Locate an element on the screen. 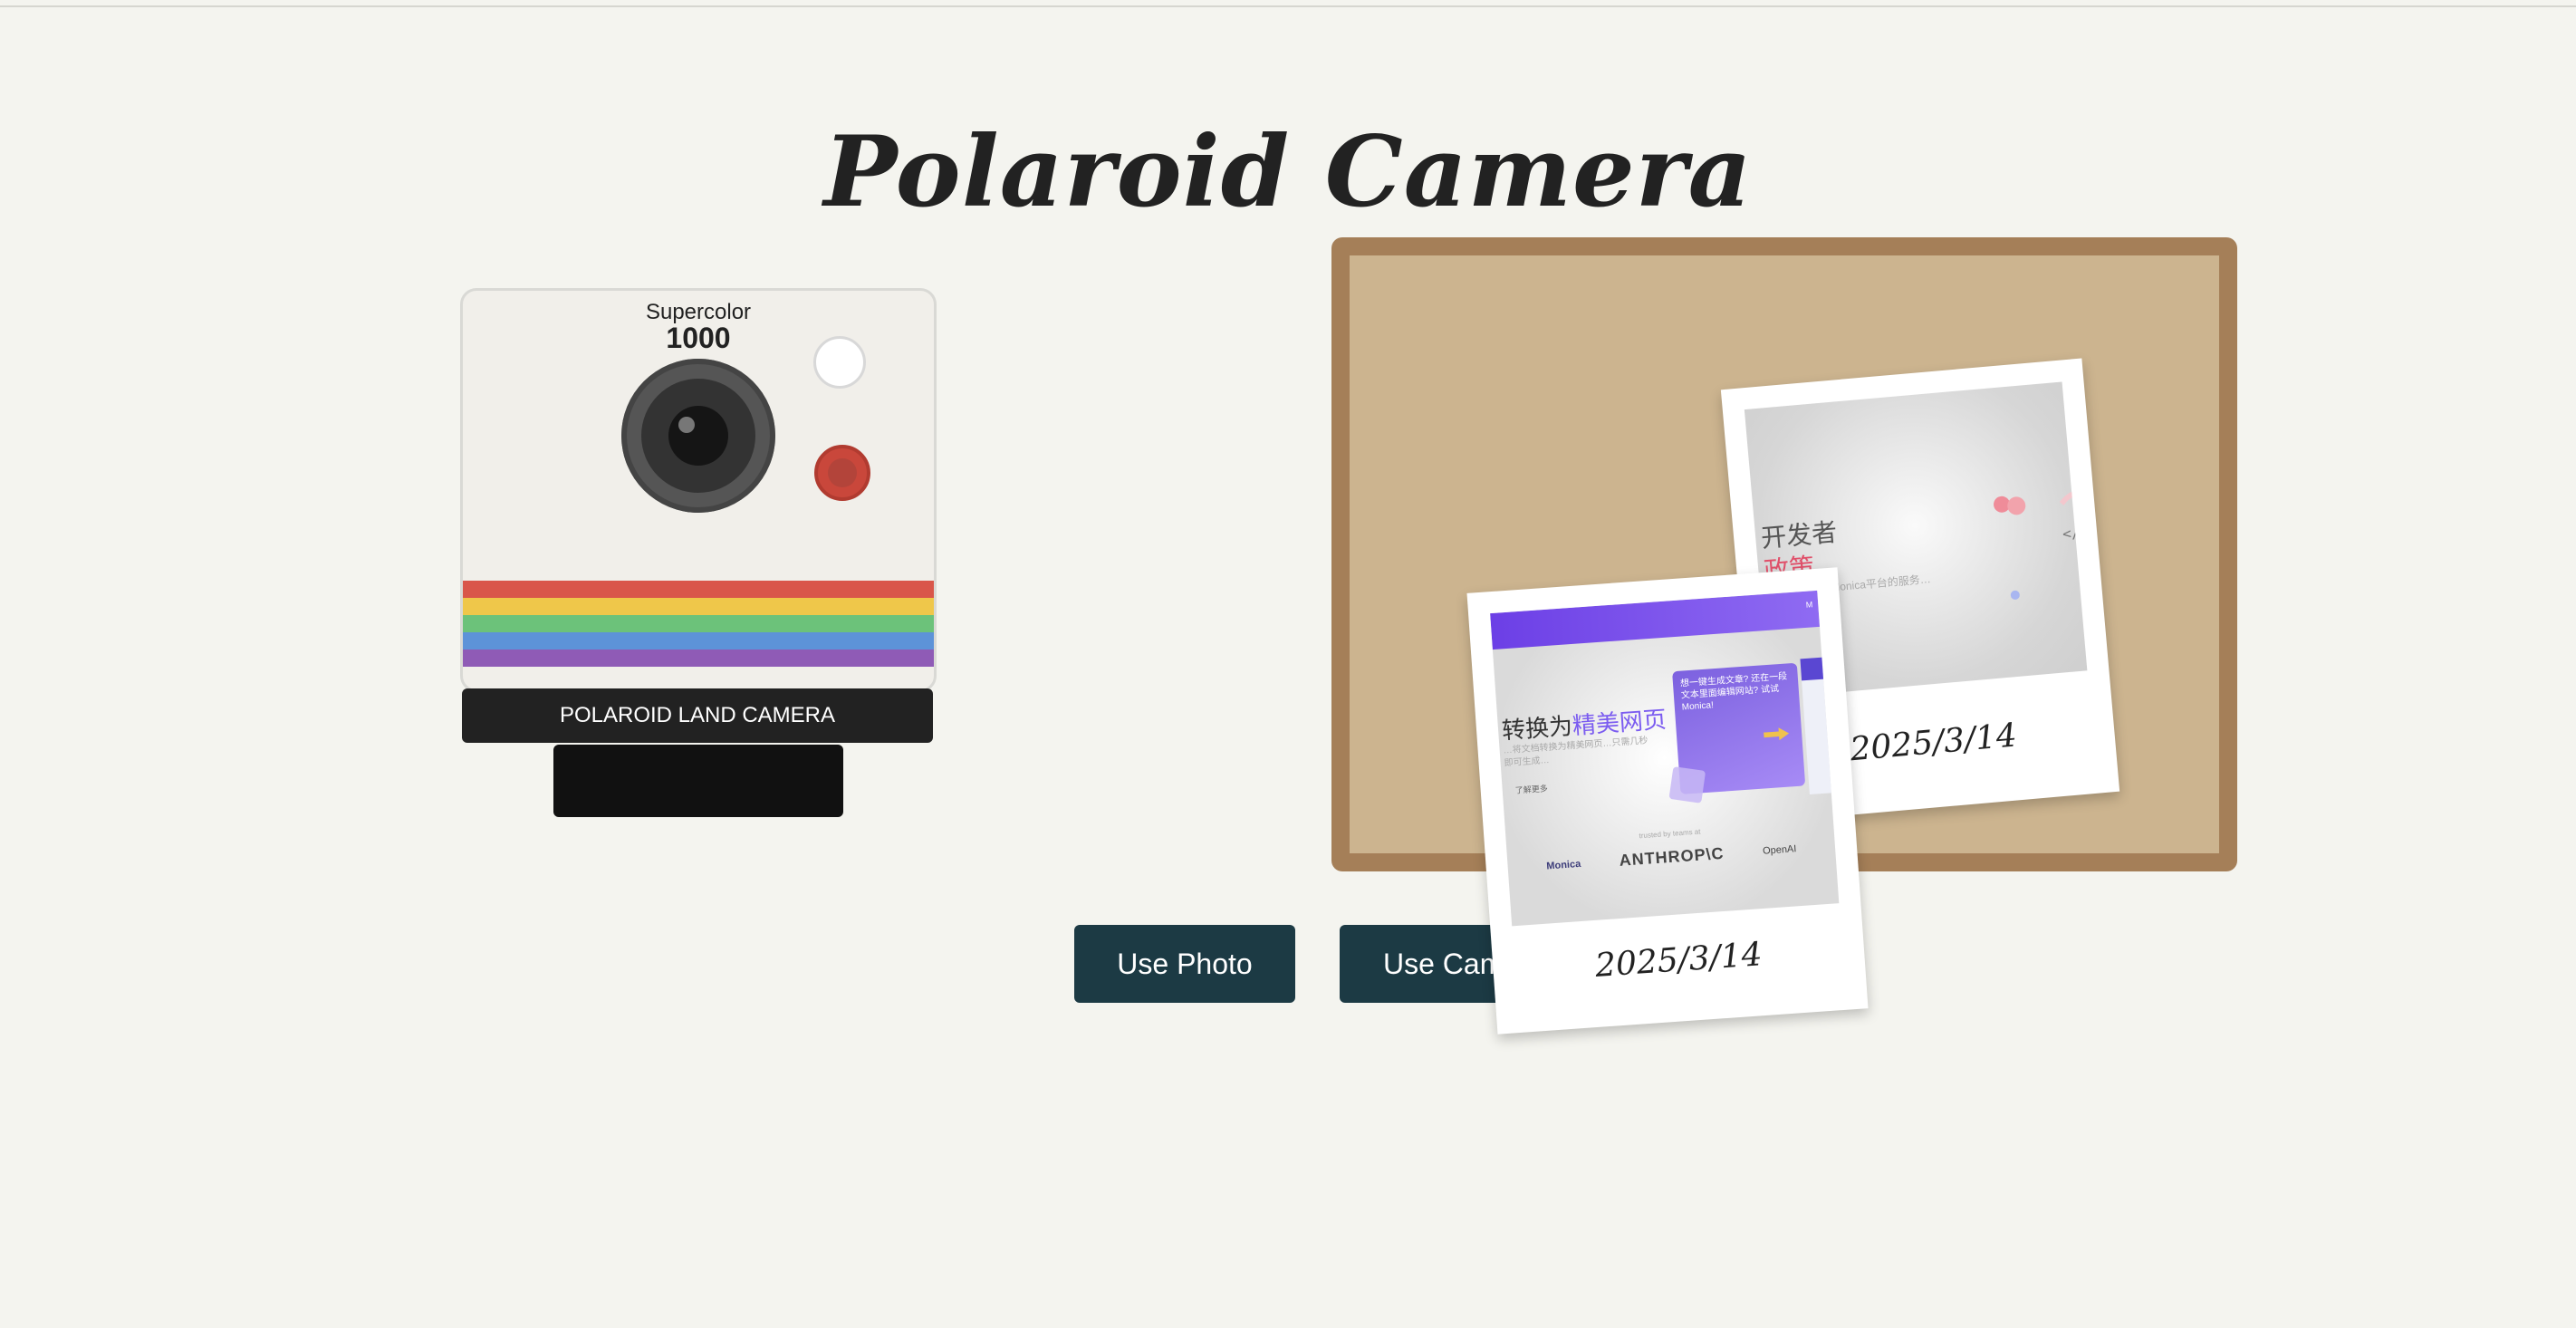 Image resolution: width=2576 pixels, height=1328 pixels. heading-prefix: 转换为 is located at coordinates (1537, 728).